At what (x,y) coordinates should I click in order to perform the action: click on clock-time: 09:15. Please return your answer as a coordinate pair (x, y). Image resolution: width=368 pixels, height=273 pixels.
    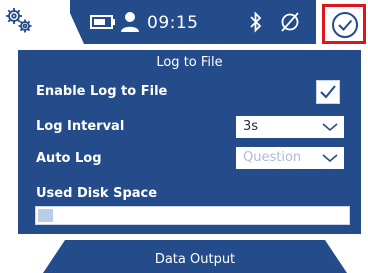
    Looking at the image, I should click on (173, 23).